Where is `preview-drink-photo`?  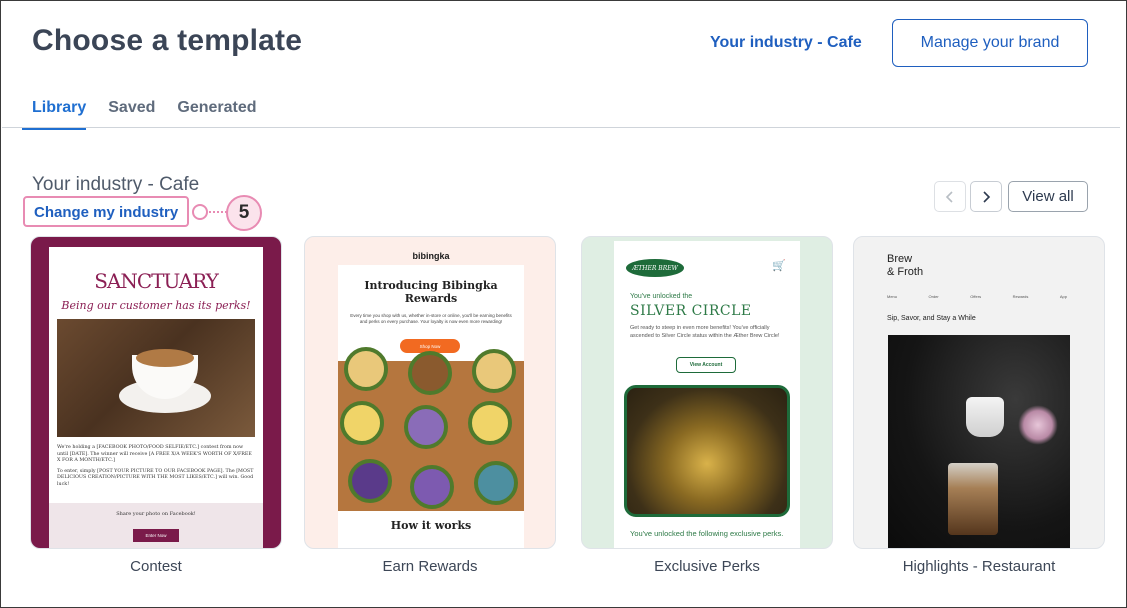
preview-drink-photo is located at coordinates (979, 441).